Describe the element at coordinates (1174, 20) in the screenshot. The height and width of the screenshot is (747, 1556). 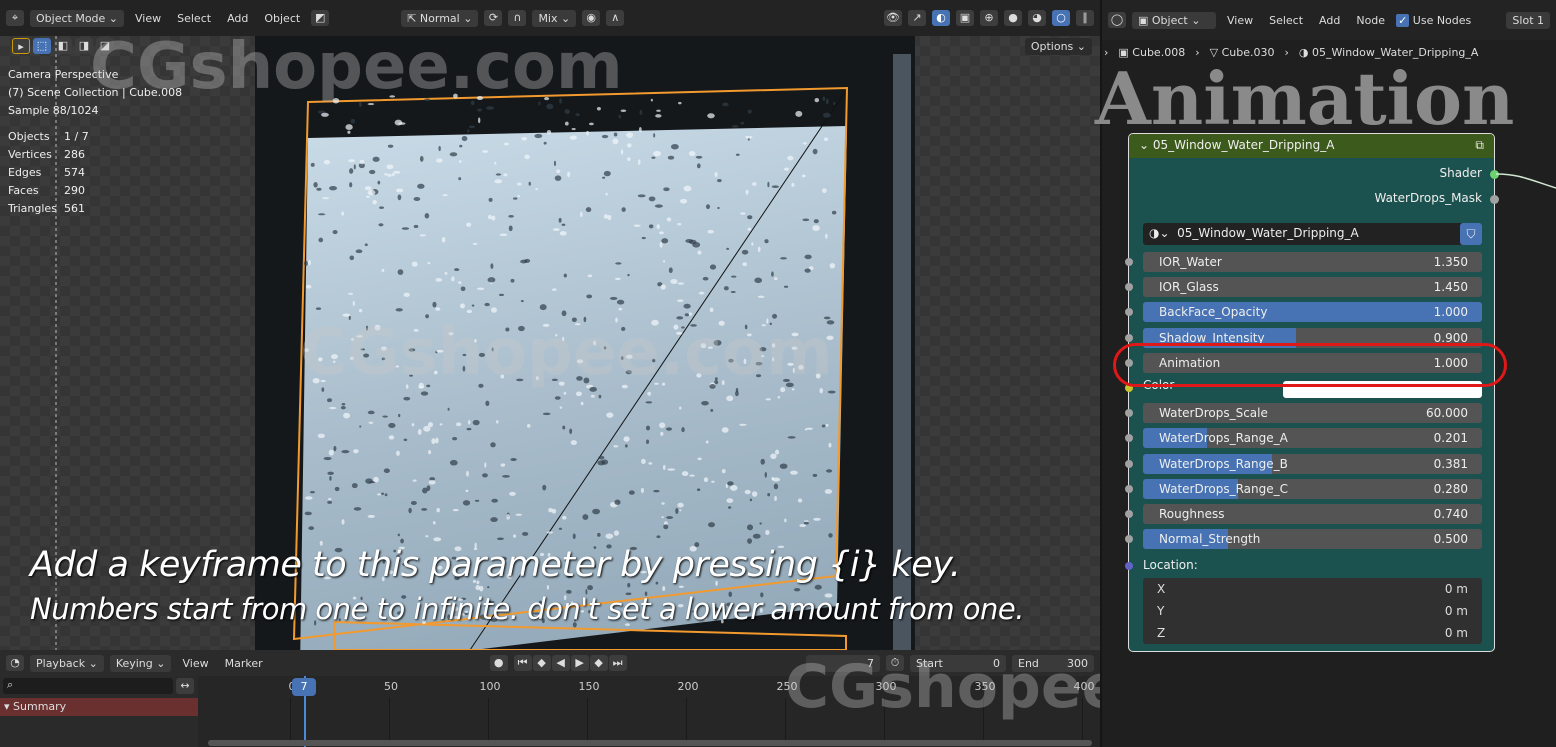
I see `object-type-select: ▣ Object ⌄` at that location.